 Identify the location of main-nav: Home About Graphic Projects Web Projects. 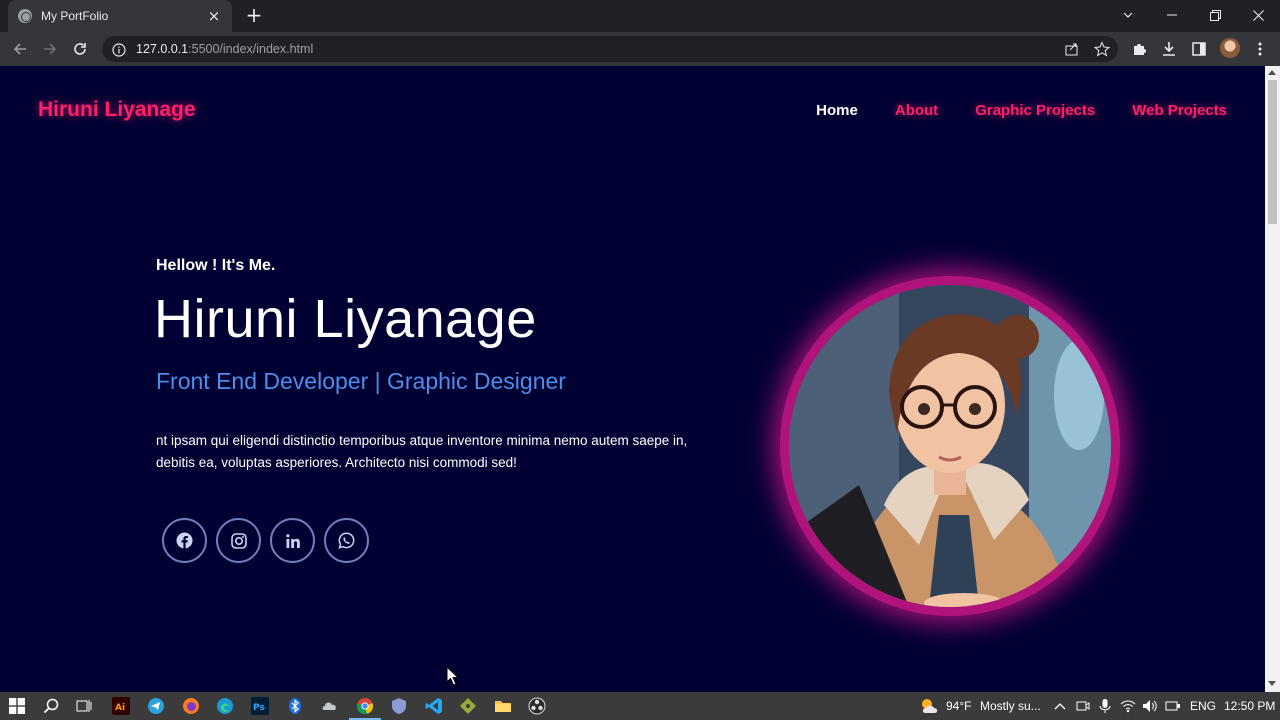
(1021, 110).